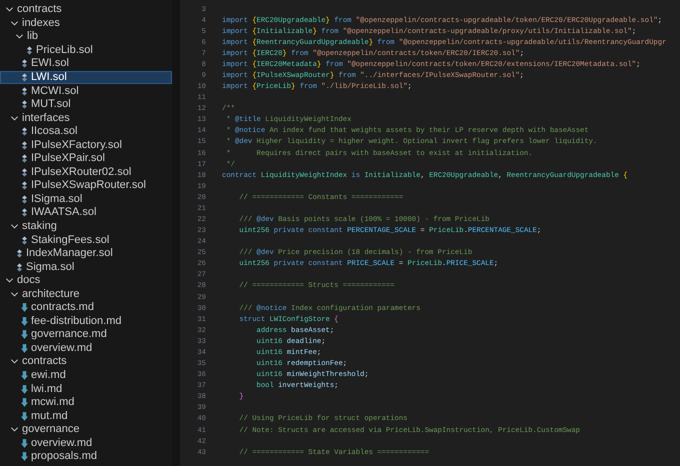  I want to click on file-item: governance.md, so click(86, 335).